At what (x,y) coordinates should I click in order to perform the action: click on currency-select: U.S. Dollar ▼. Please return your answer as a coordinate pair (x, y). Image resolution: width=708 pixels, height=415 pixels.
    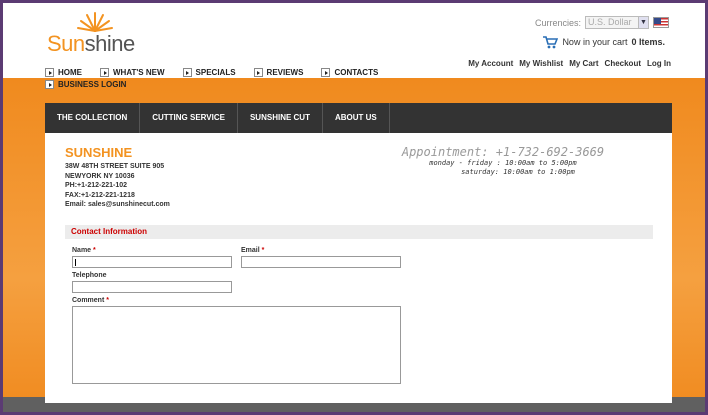
    Looking at the image, I should click on (617, 22).